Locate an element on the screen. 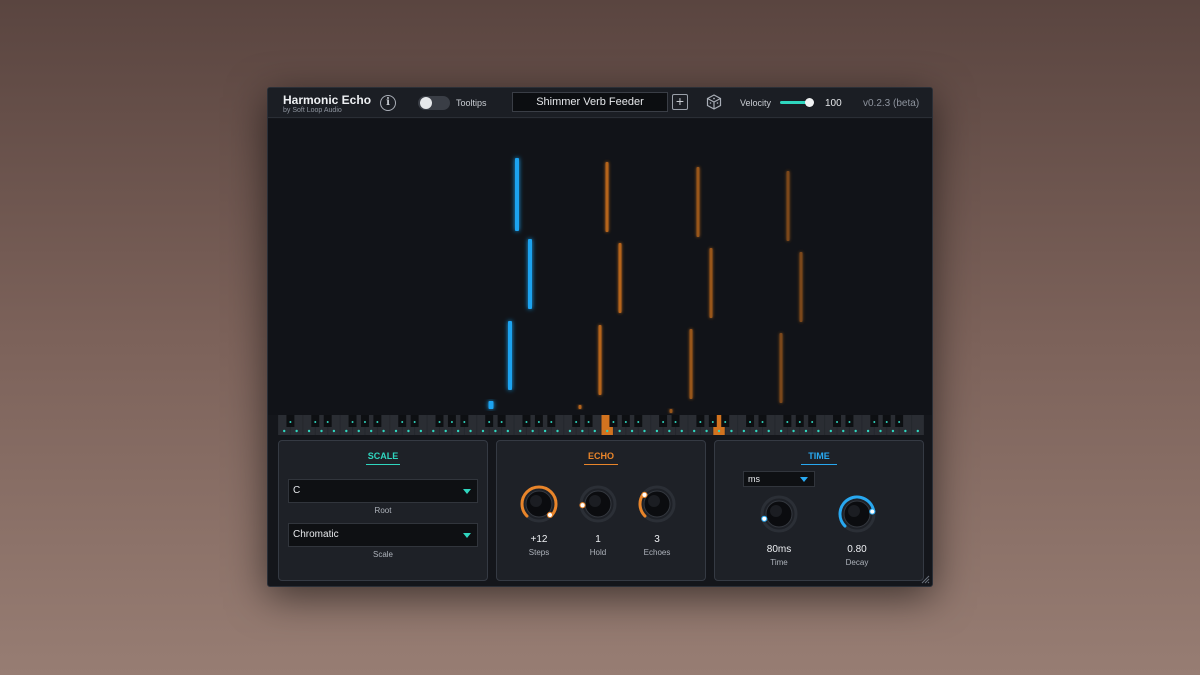 This screenshot has width=1200, height=675. root-select-value: C is located at coordinates (297, 490).